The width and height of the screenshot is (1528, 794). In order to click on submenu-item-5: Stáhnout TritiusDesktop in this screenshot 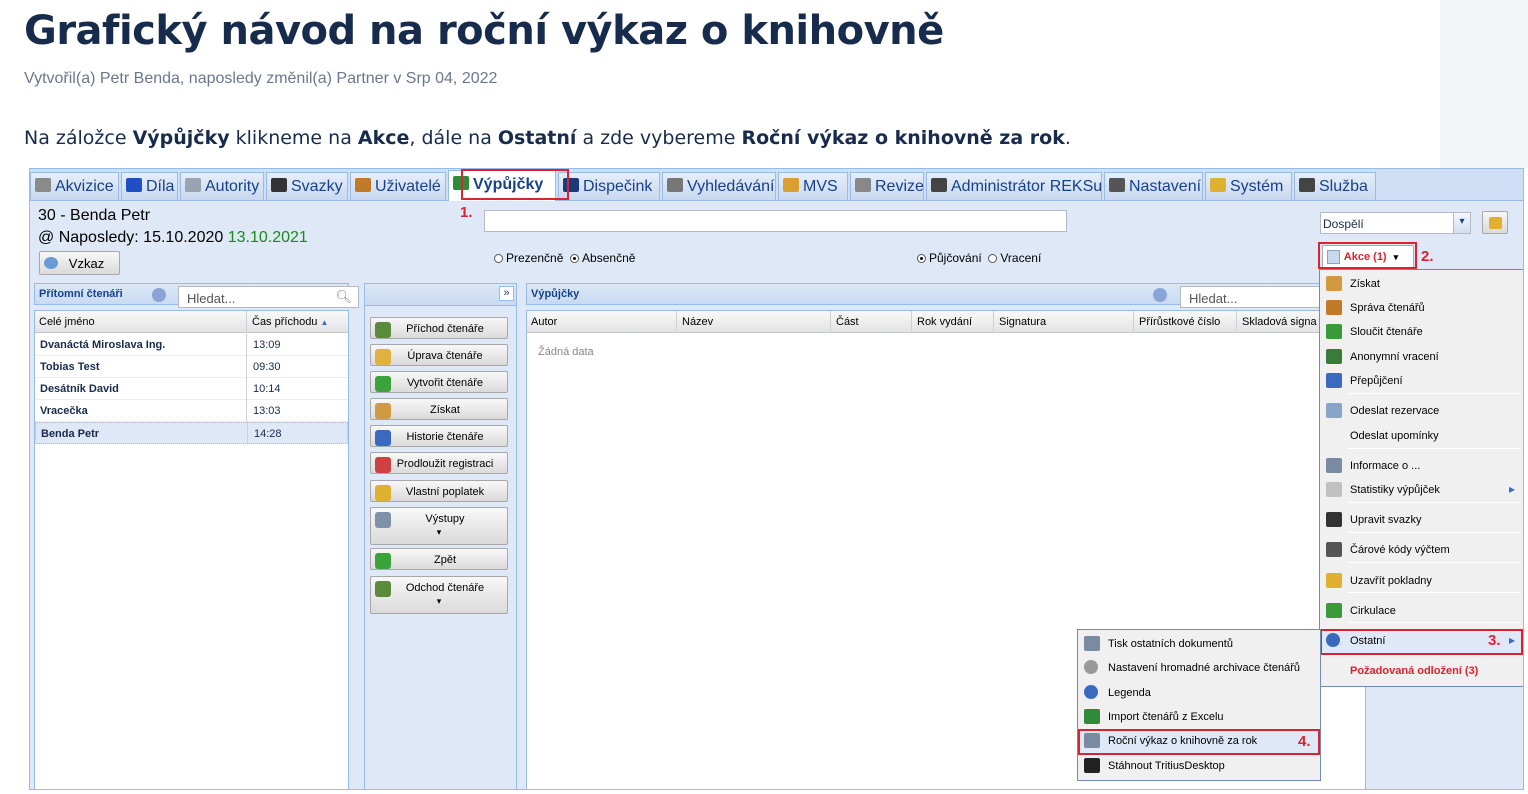, I will do `click(1199, 766)`.